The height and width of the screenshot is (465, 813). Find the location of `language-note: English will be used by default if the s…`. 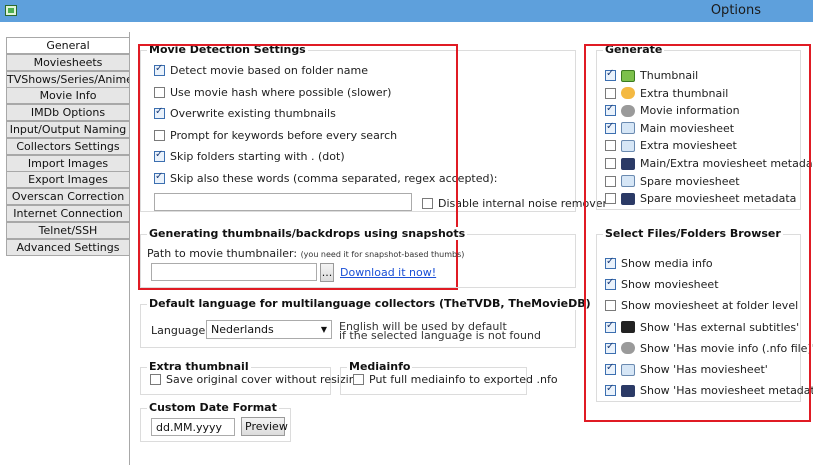

language-note: English will be used by default if the s… is located at coordinates (440, 331).